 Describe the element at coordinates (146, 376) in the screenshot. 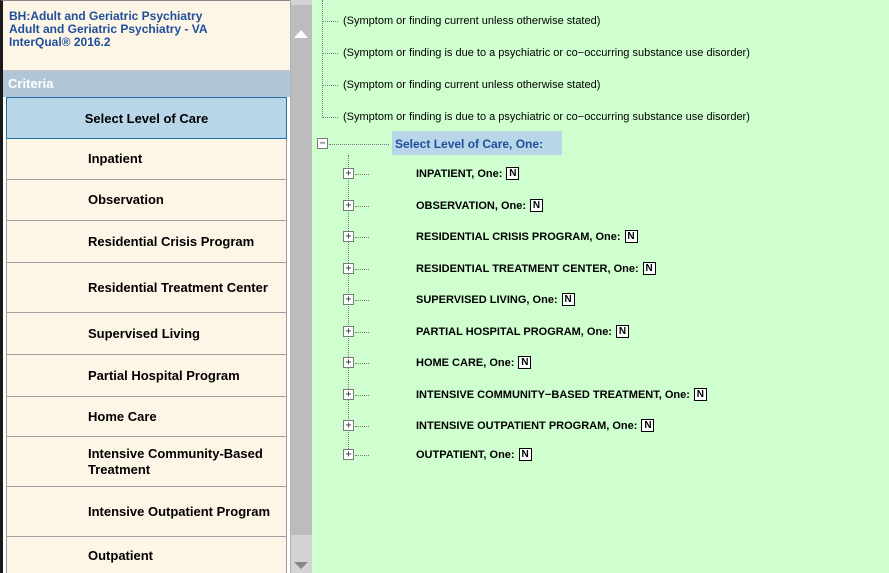

I see `nav-item-partial-hospital-program: Partial Hospital Program` at that location.